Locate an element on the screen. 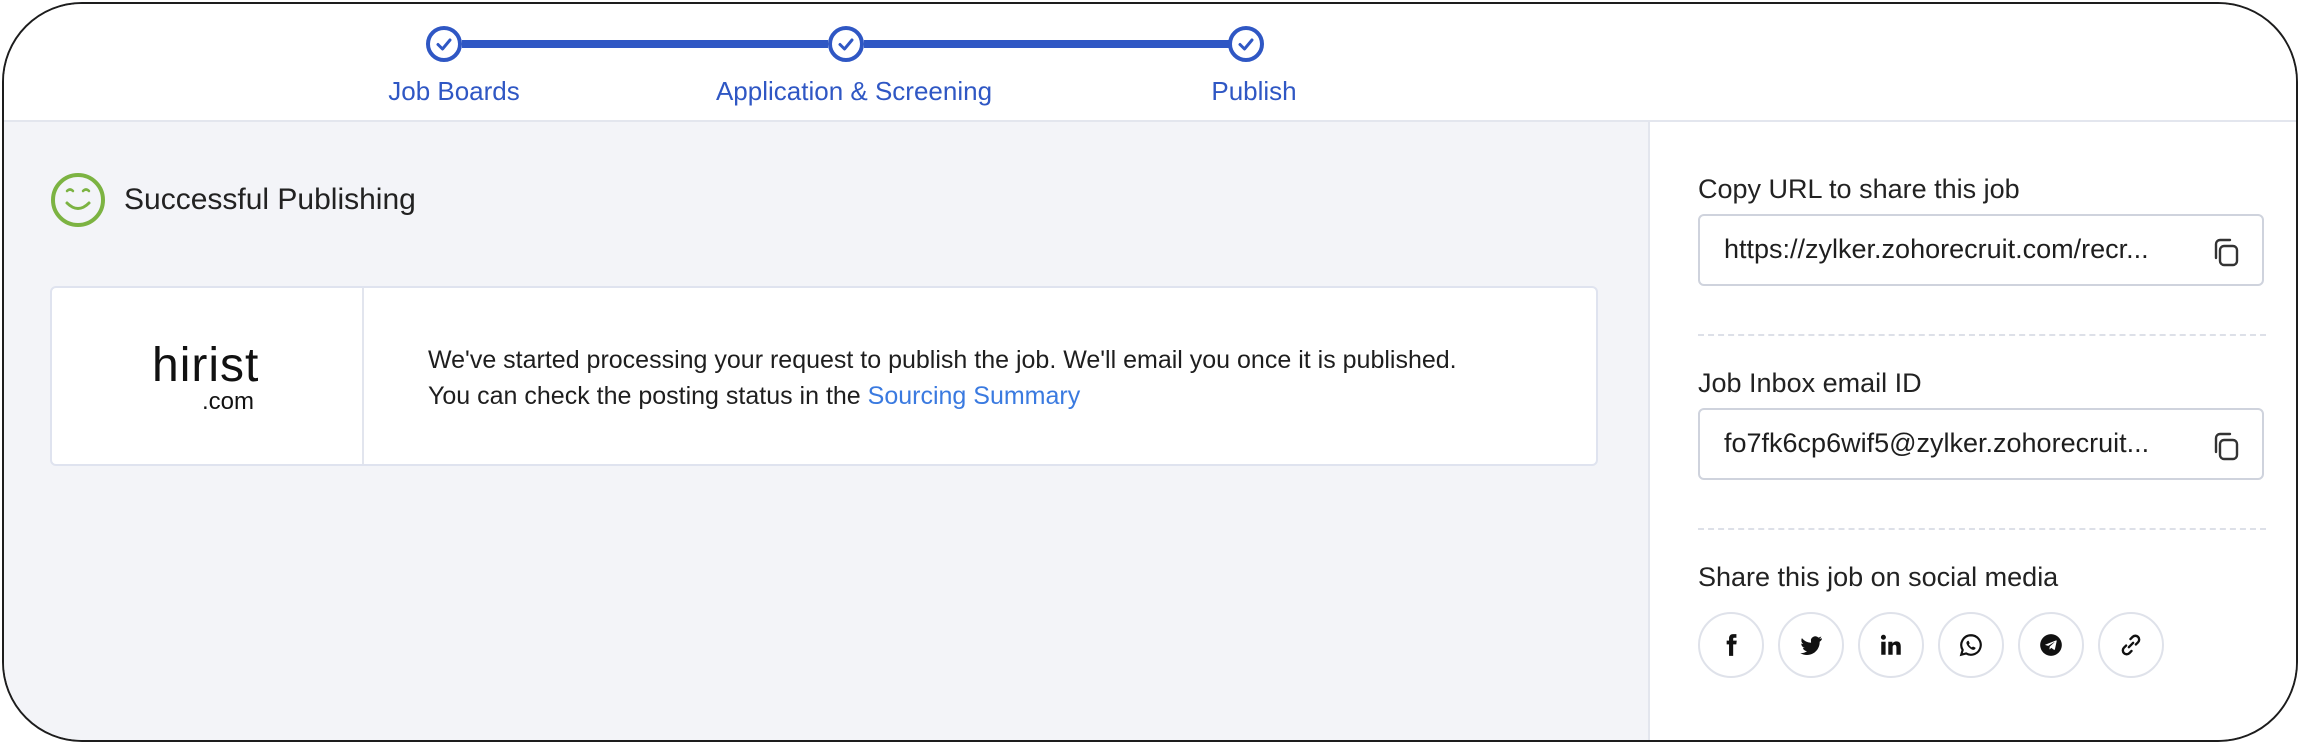 This screenshot has width=2300, height=744. social-share-buttons is located at coordinates (1931, 645).